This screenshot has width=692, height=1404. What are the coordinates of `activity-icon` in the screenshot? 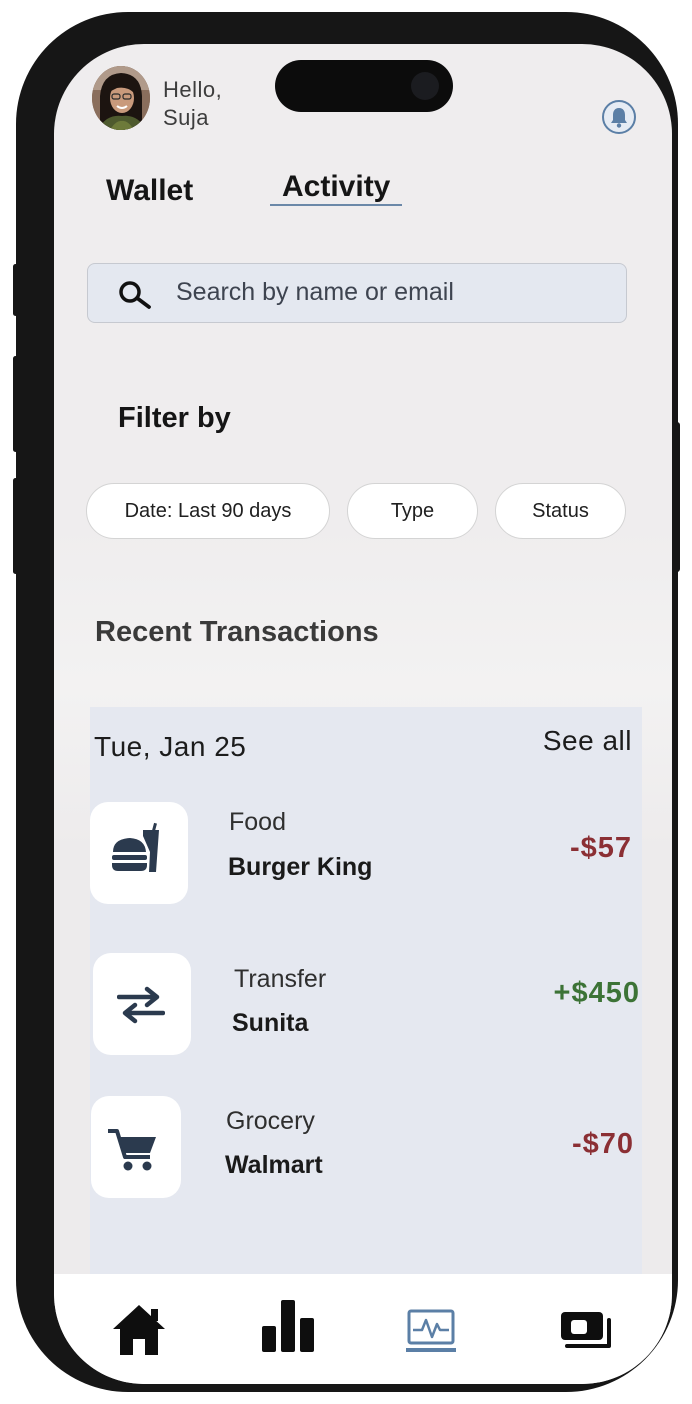 It's located at (431, 1331).